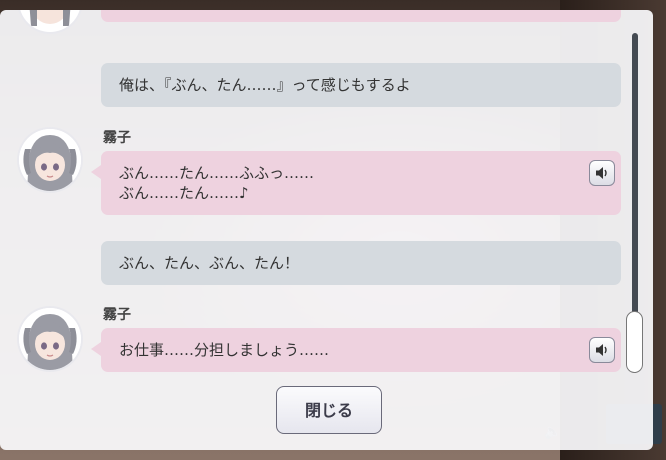 The image size is (666, 460). What do you see at coordinates (361, 16) in the screenshot?
I see `message-bubble-partial` at bounding box center [361, 16].